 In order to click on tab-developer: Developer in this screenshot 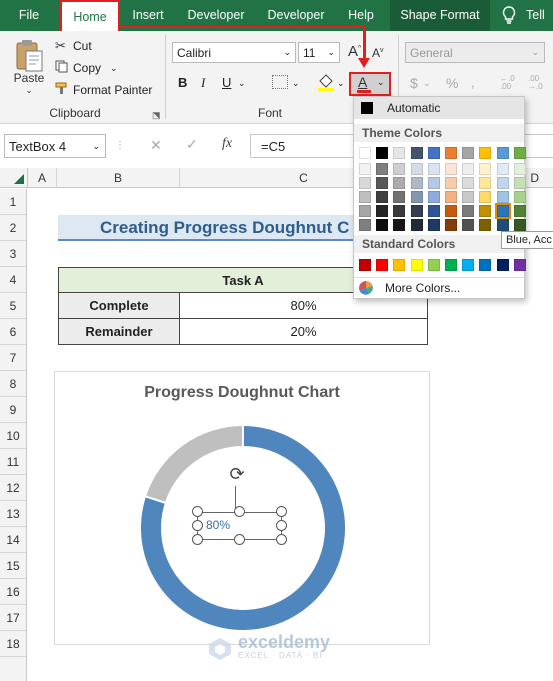, I will do `click(216, 15)`.